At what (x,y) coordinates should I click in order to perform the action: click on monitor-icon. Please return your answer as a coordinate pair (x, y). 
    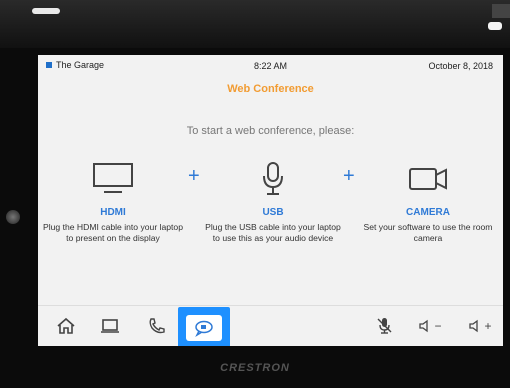
    Looking at the image, I should click on (113, 179).